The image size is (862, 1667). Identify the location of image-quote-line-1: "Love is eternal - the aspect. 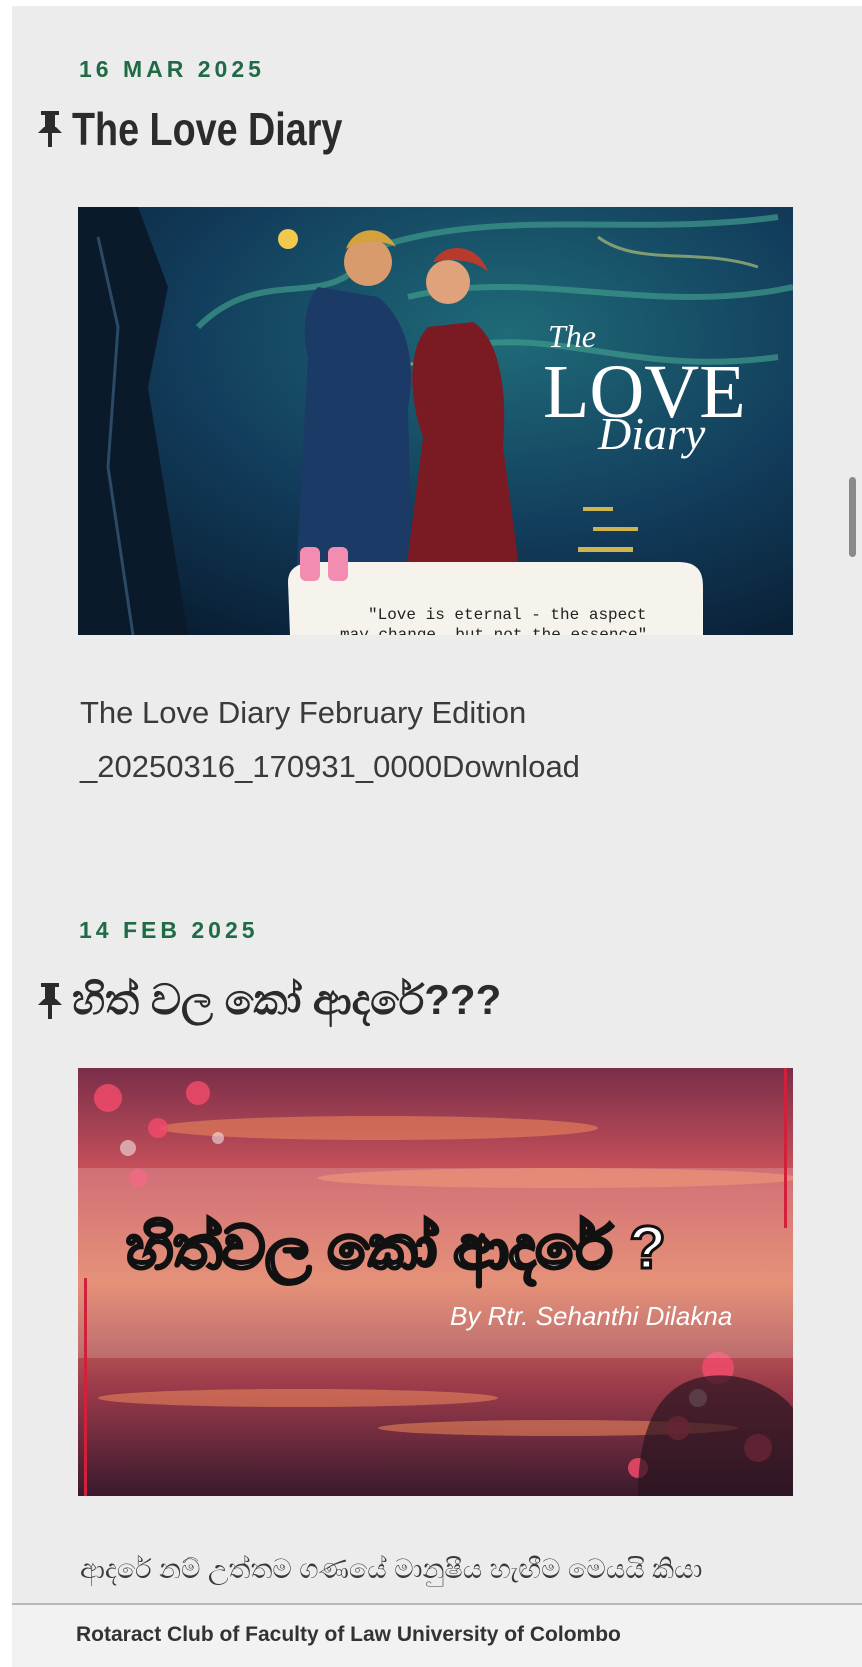
(507, 615).